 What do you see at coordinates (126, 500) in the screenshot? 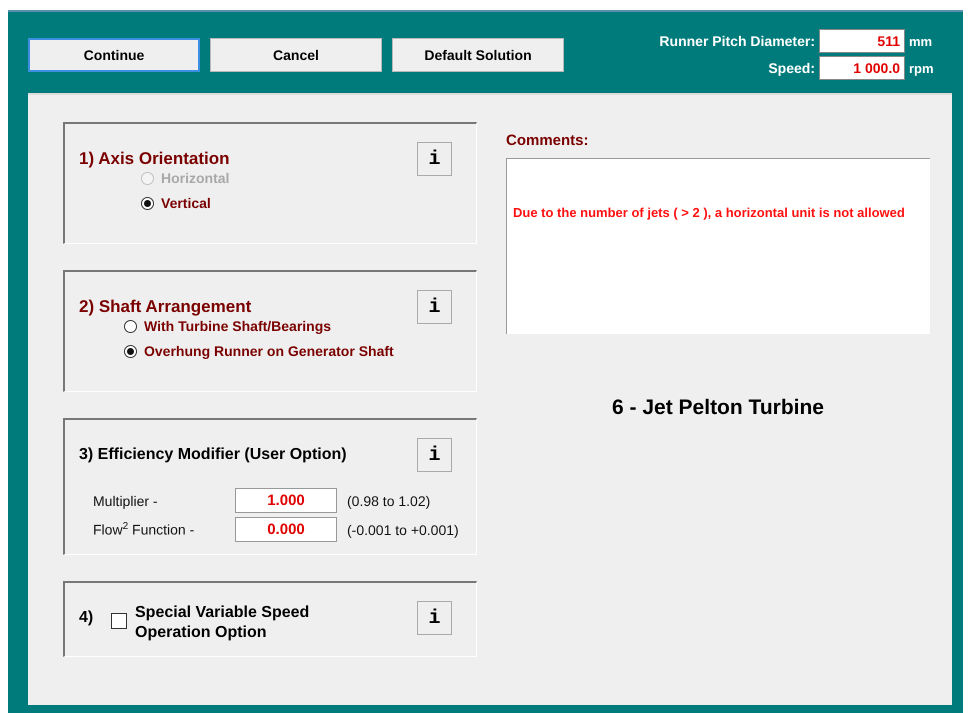
I see `field-label: Multiplier -` at bounding box center [126, 500].